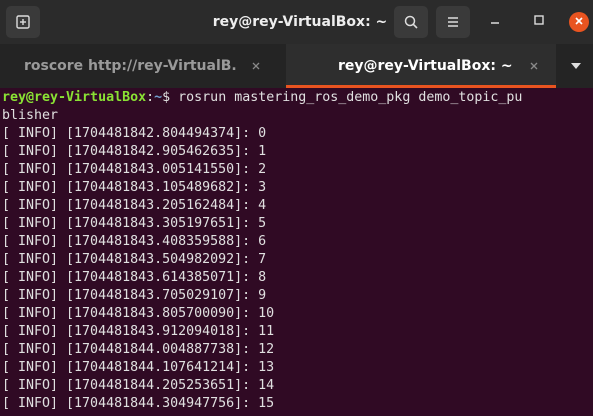 The height and width of the screenshot is (416, 593). I want to click on output-line: [ INFO] [1704481843.805700090]: 10, so click(138, 313).